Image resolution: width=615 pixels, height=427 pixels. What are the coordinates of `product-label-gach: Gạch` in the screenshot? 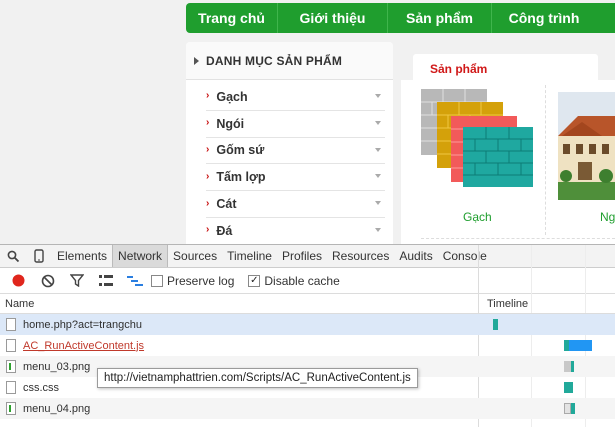 It's located at (477, 217).